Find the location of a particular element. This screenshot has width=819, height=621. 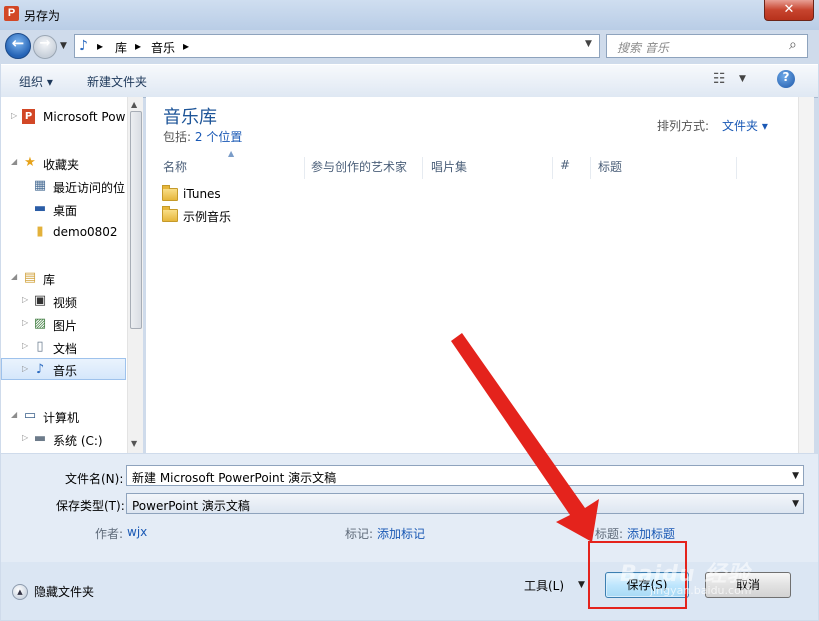

list-item: iTunes is located at coordinates (310, 195).